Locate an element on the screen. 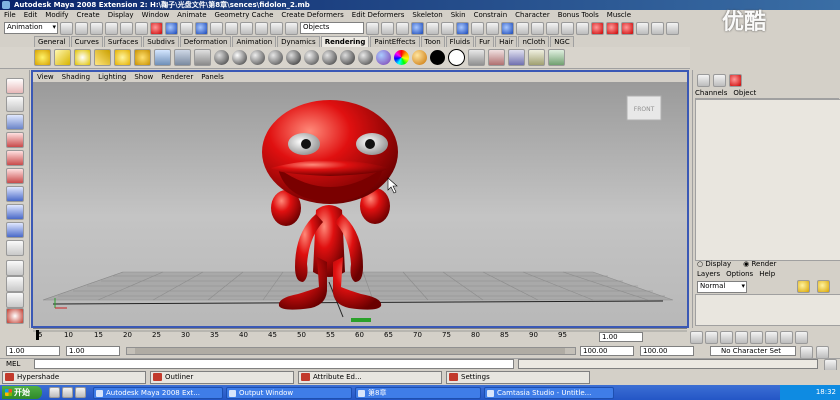 The image size is (840, 400). select-tool-icon is located at coordinates (15, 86).